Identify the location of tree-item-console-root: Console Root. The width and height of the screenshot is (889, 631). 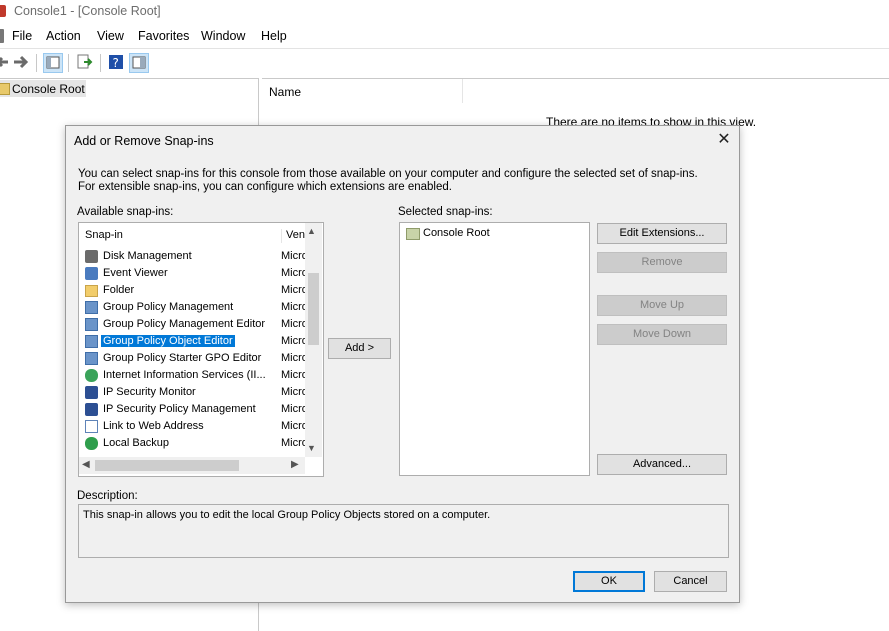
(43, 88).